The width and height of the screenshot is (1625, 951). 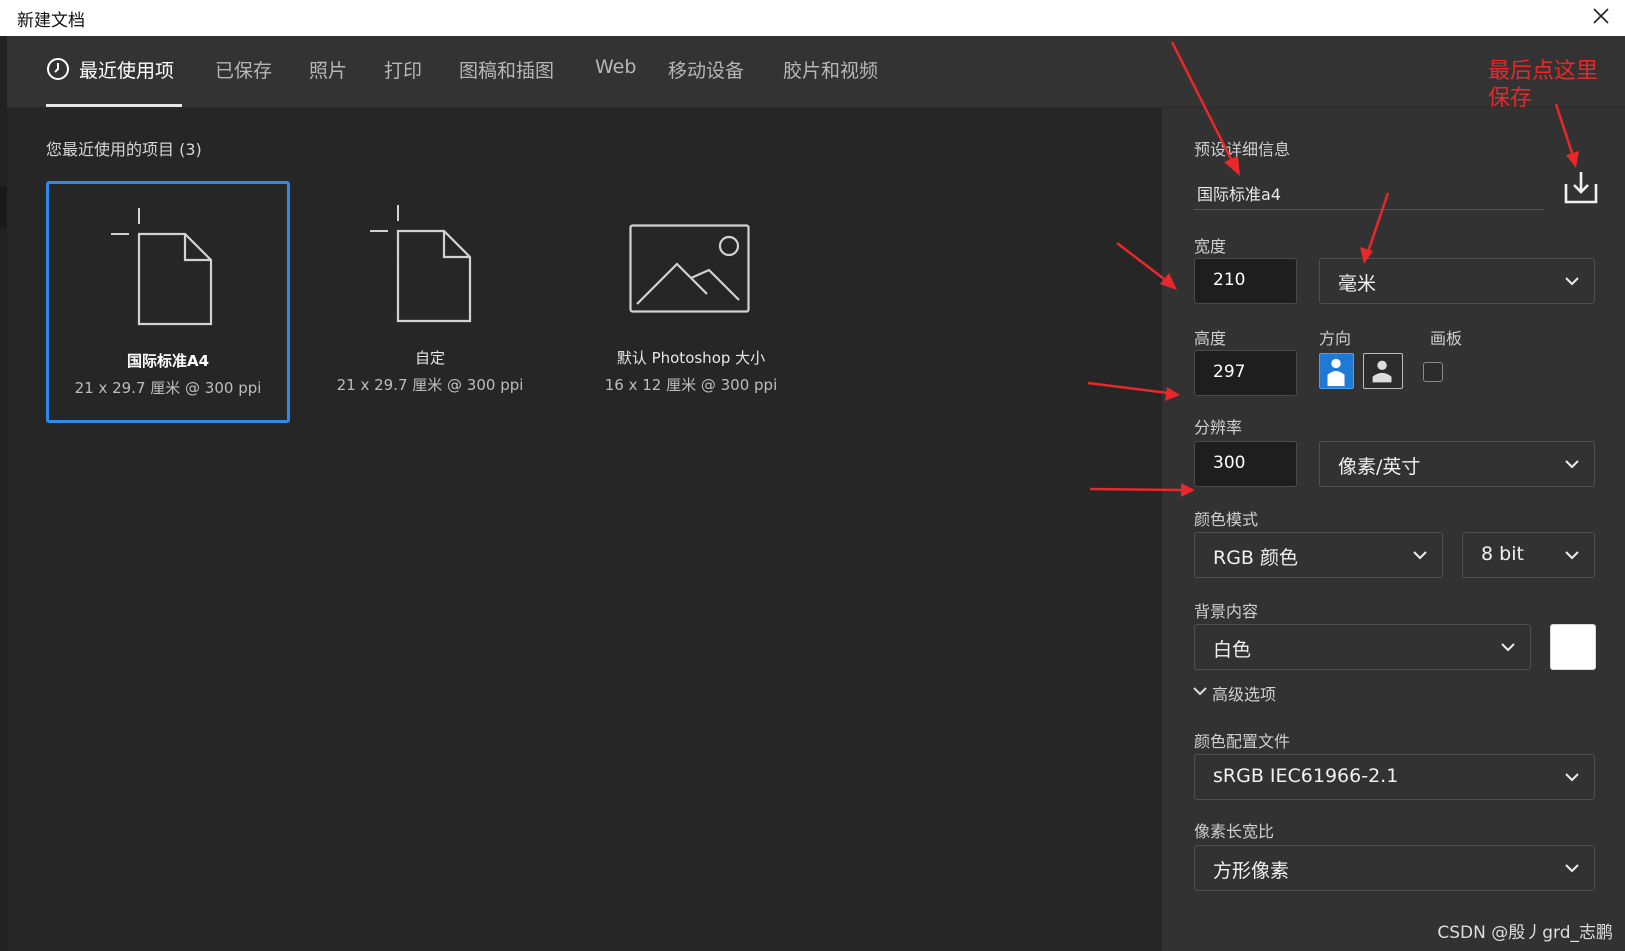 I want to click on clock-icon, so click(x=58, y=69).